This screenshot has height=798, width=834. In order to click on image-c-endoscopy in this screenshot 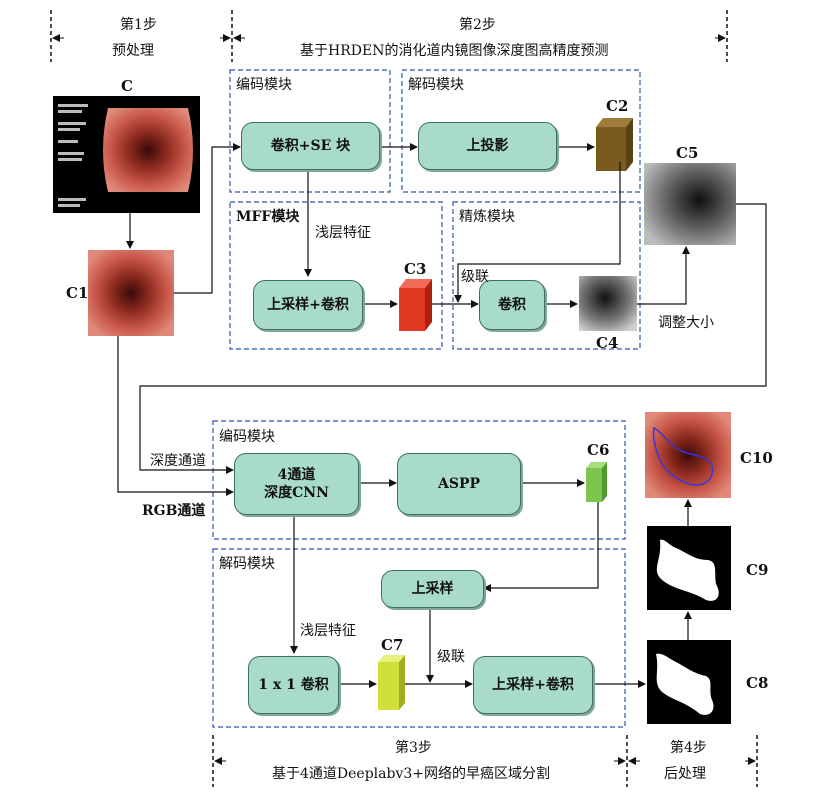, I will do `click(148, 150)`.